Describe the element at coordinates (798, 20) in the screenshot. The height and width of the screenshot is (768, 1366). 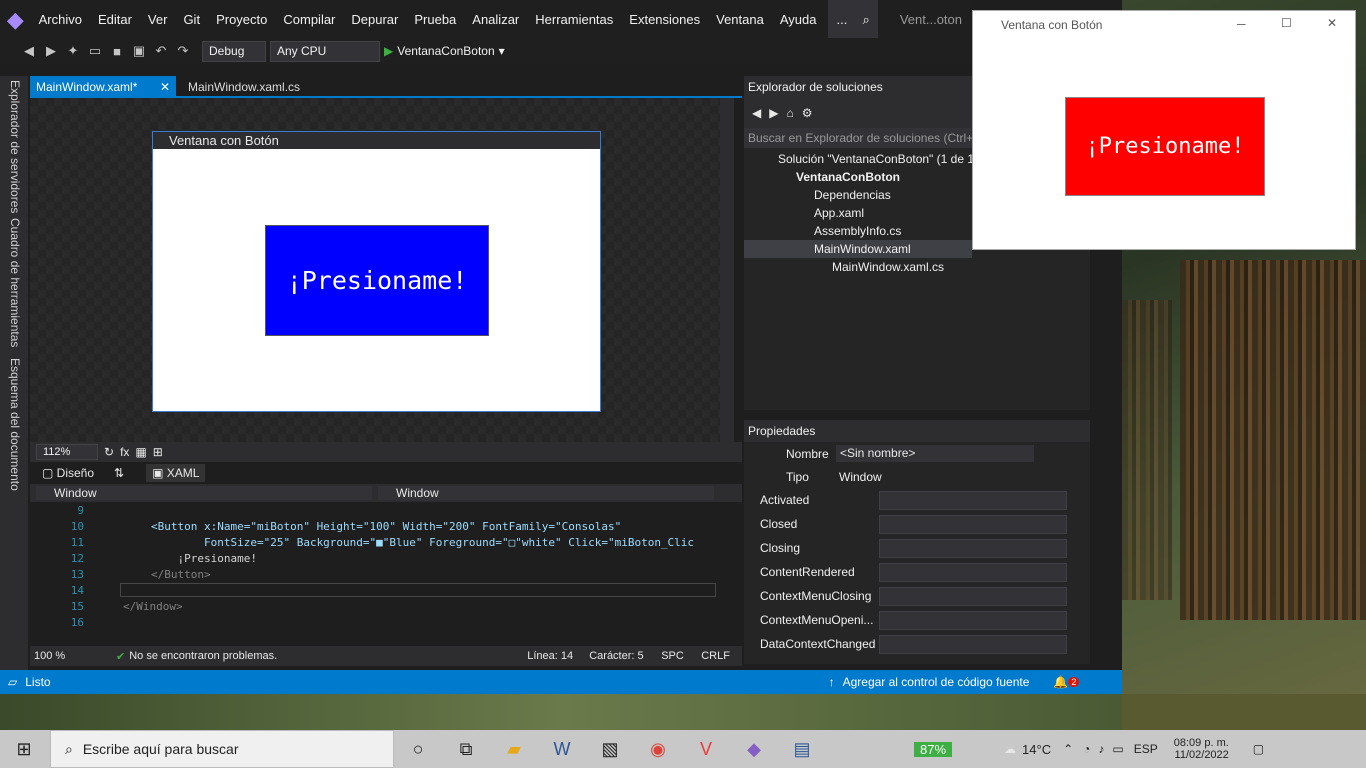
I see `menu-ayuda: Ayuda` at that location.